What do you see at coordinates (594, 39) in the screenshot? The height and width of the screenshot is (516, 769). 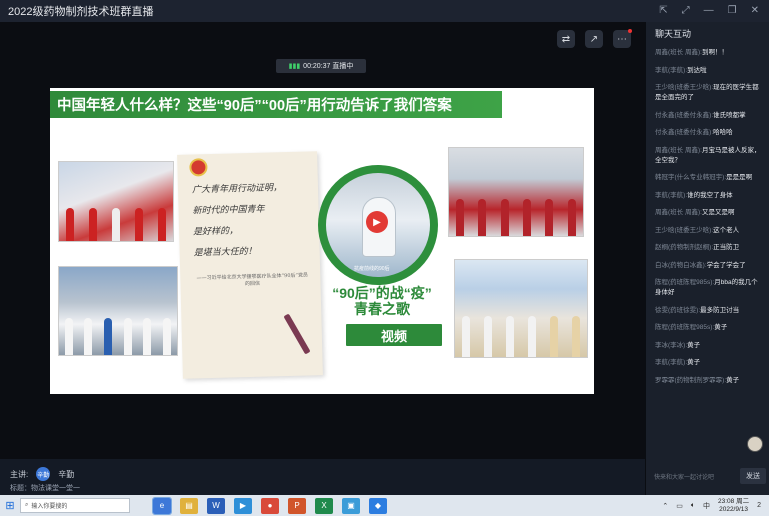 I see `share-icon: ↗` at bounding box center [594, 39].